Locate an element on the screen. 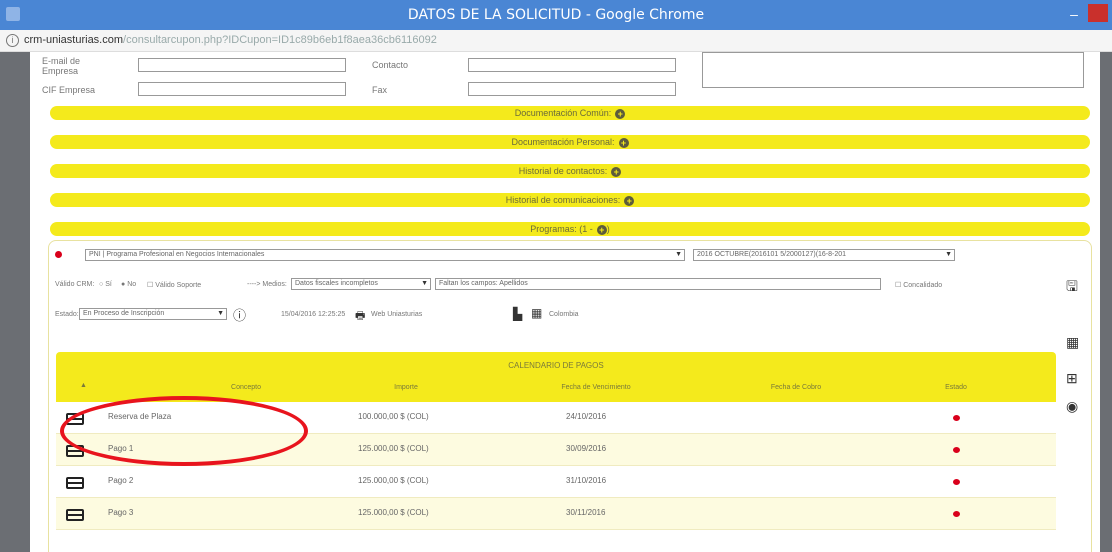  window-titlebar: DATOS DE LA SOLICITUD - Google Chrome – is located at coordinates (556, 15).